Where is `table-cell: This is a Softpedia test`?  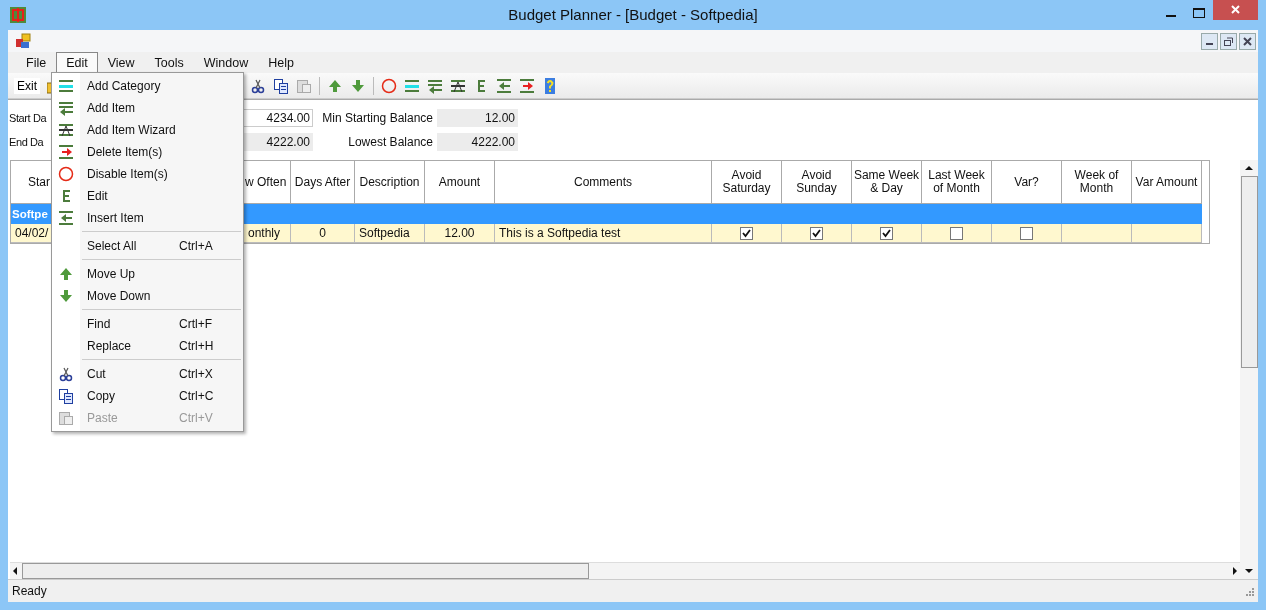 table-cell: This is a Softpedia test is located at coordinates (603, 233).